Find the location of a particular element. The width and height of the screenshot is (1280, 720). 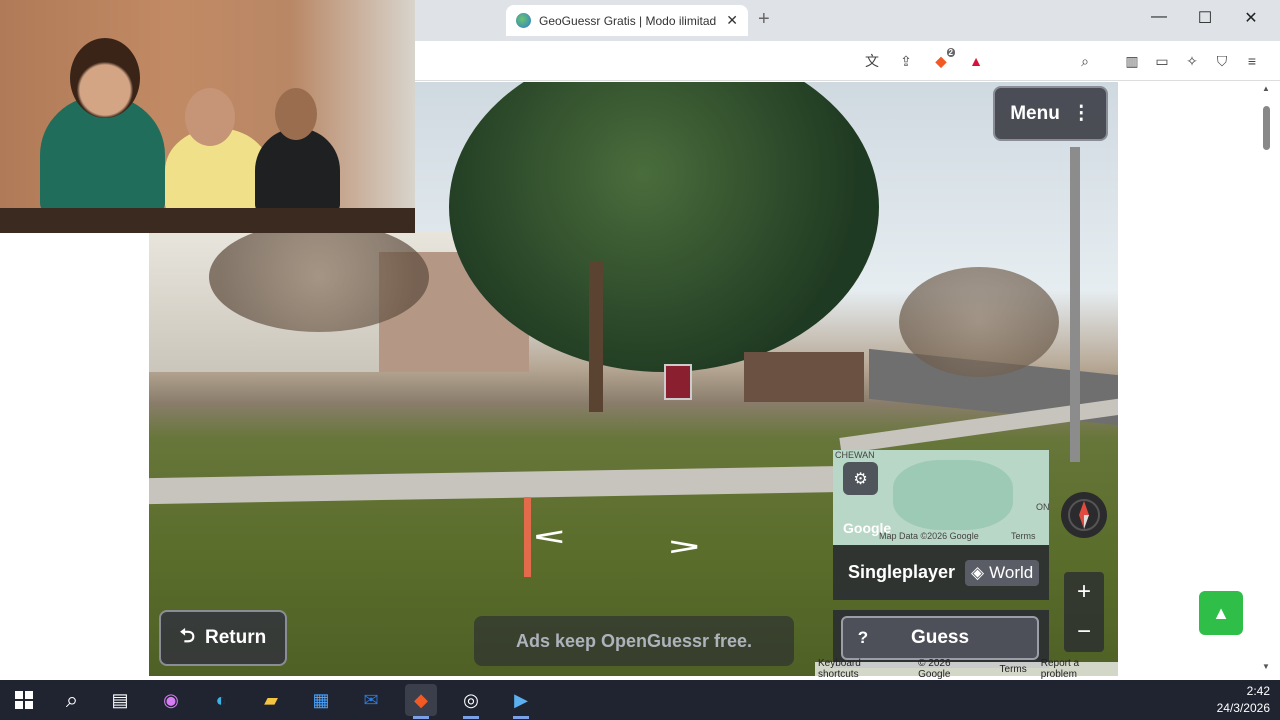

taskbar is located at coordinates (640, 700).